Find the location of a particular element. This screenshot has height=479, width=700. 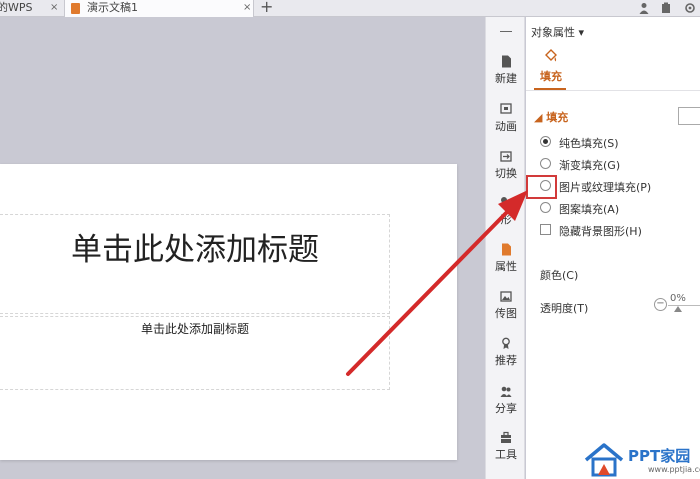

paint-bucket-icon is located at coordinates (551, 55).